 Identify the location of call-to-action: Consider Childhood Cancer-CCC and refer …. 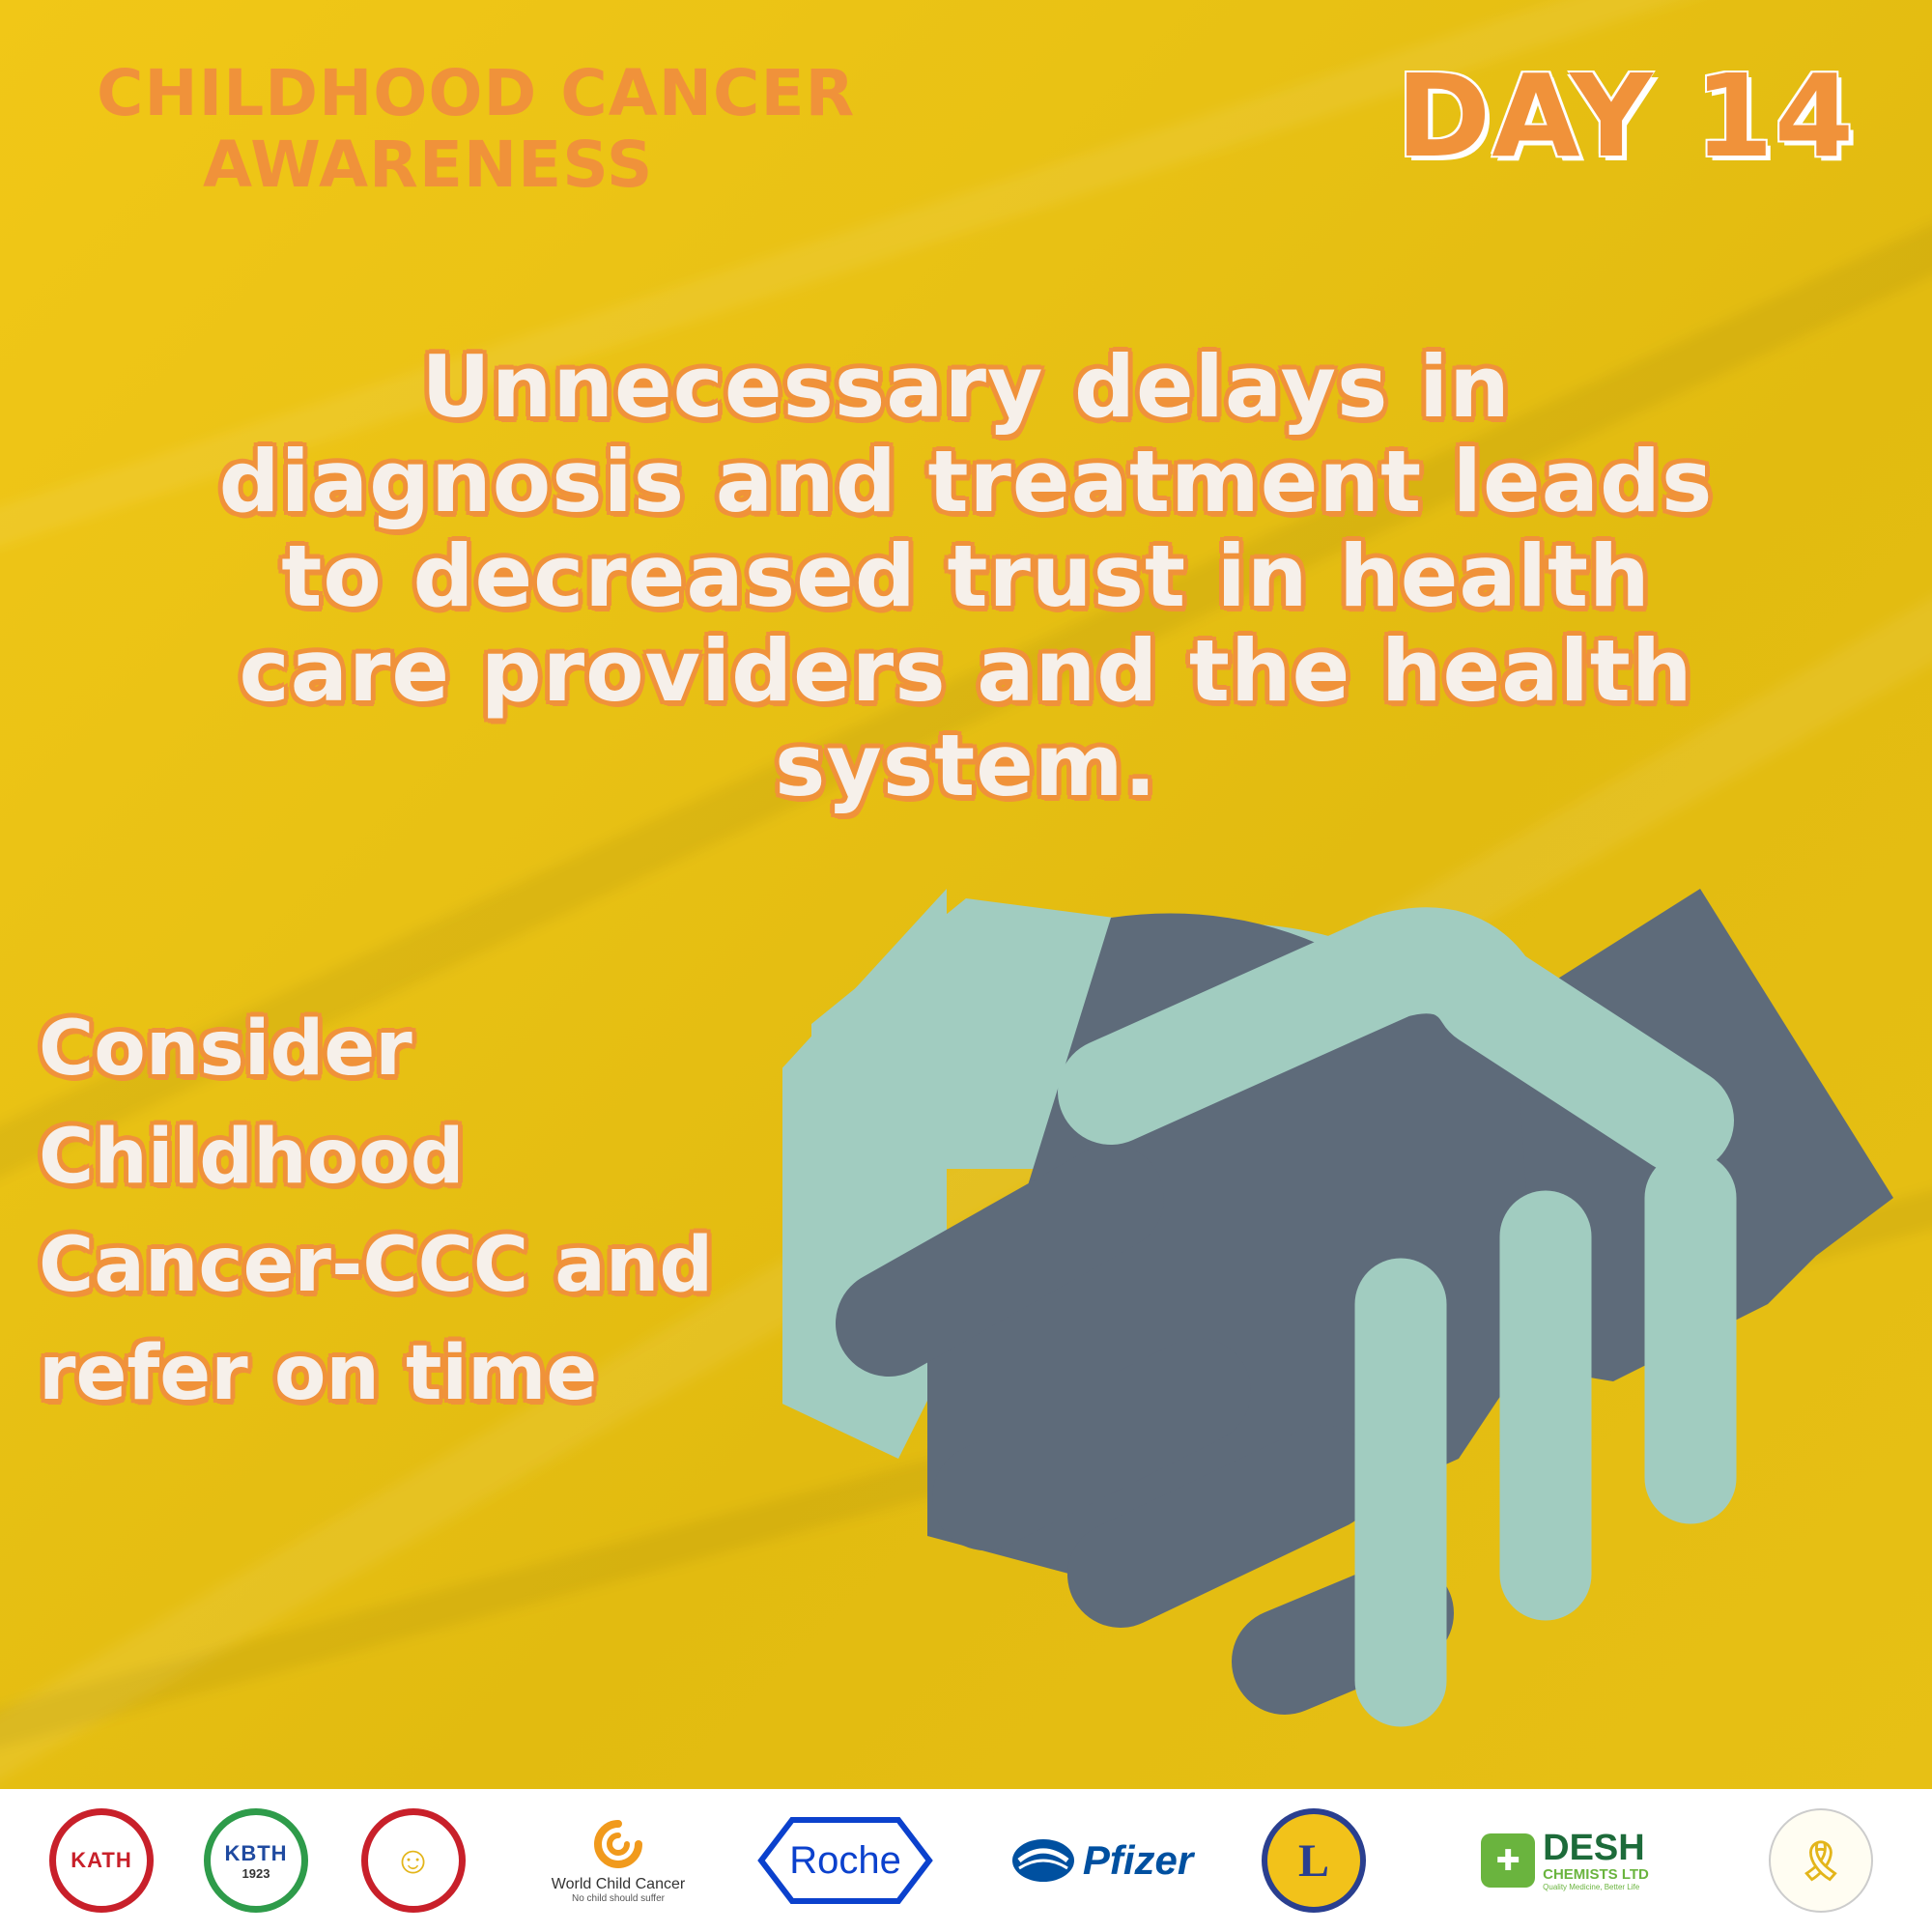
(464, 1211).